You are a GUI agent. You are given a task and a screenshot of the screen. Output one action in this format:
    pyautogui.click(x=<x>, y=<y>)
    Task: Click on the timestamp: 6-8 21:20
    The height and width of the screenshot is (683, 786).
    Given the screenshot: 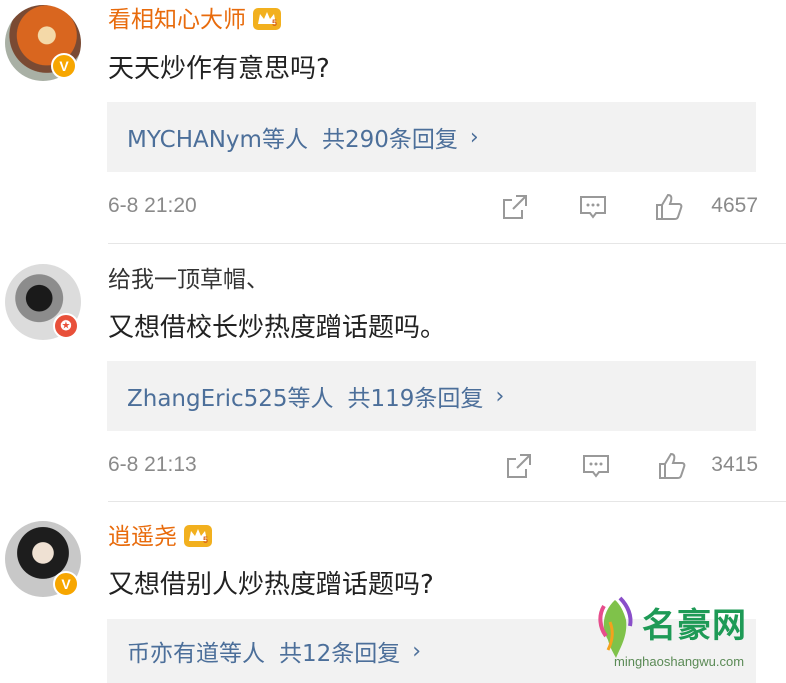 What is the action you would take?
    pyautogui.click(x=152, y=205)
    